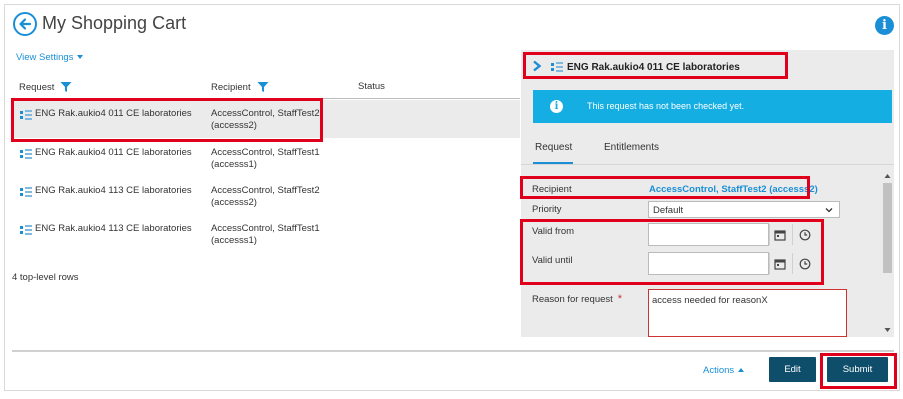  What do you see at coordinates (887, 228) in the screenshot?
I see `scroll-thumb` at bounding box center [887, 228].